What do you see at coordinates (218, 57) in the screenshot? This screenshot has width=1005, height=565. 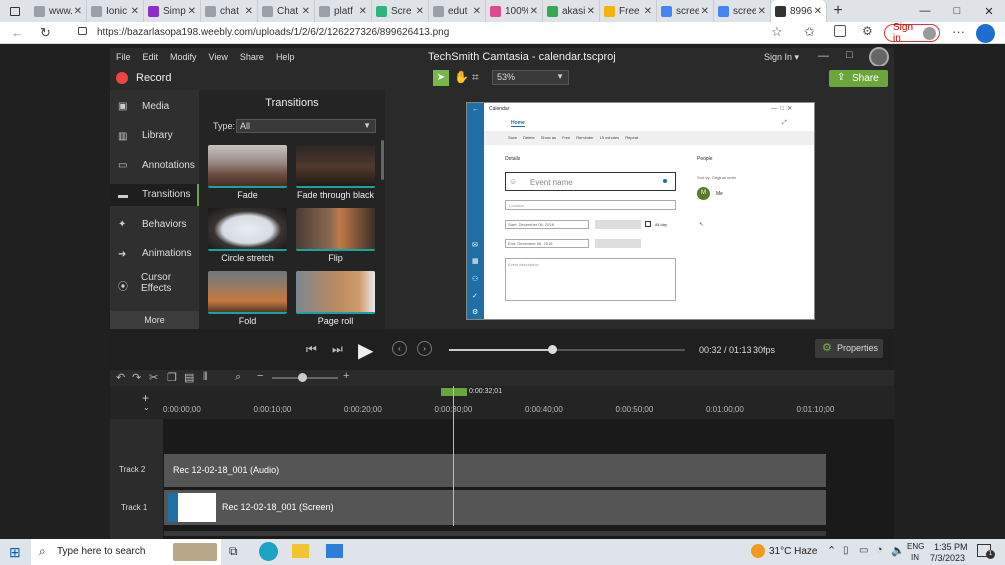 I see `menu-item: View` at bounding box center [218, 57].